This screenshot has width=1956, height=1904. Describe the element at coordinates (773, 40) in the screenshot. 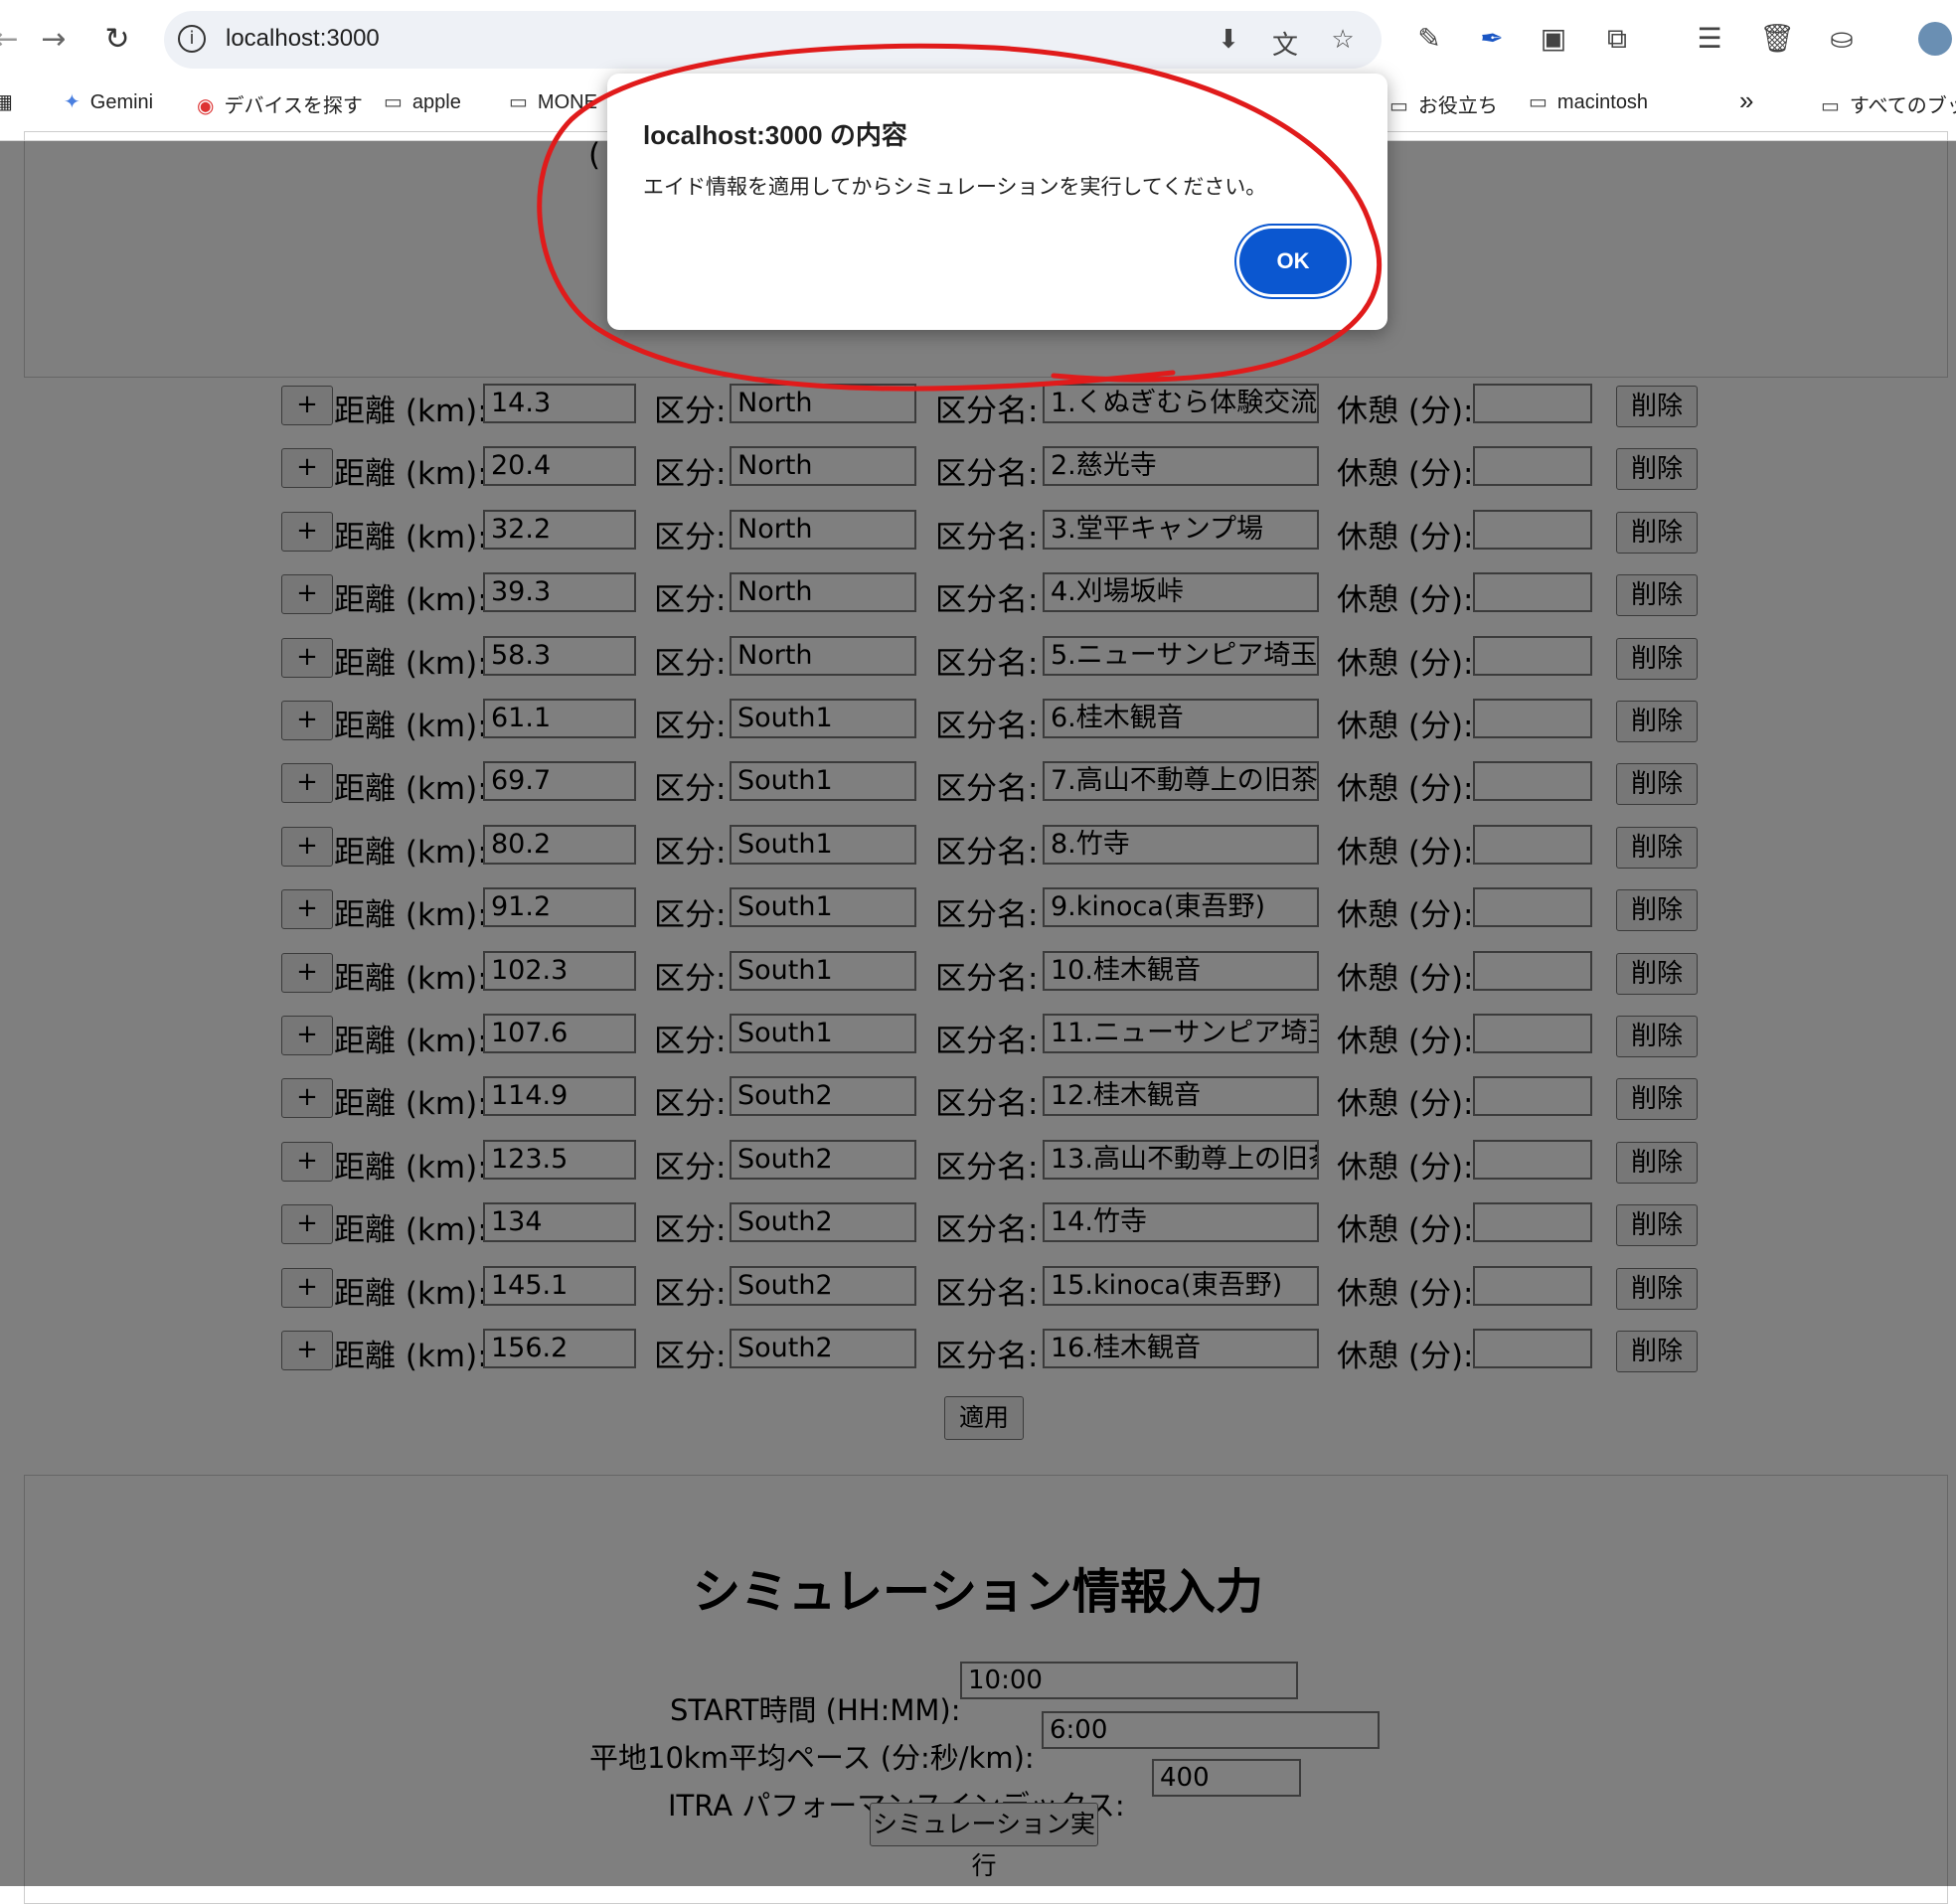

I see `address-bar: i localhost:3000 ⬇ 文 ☆` at that location.